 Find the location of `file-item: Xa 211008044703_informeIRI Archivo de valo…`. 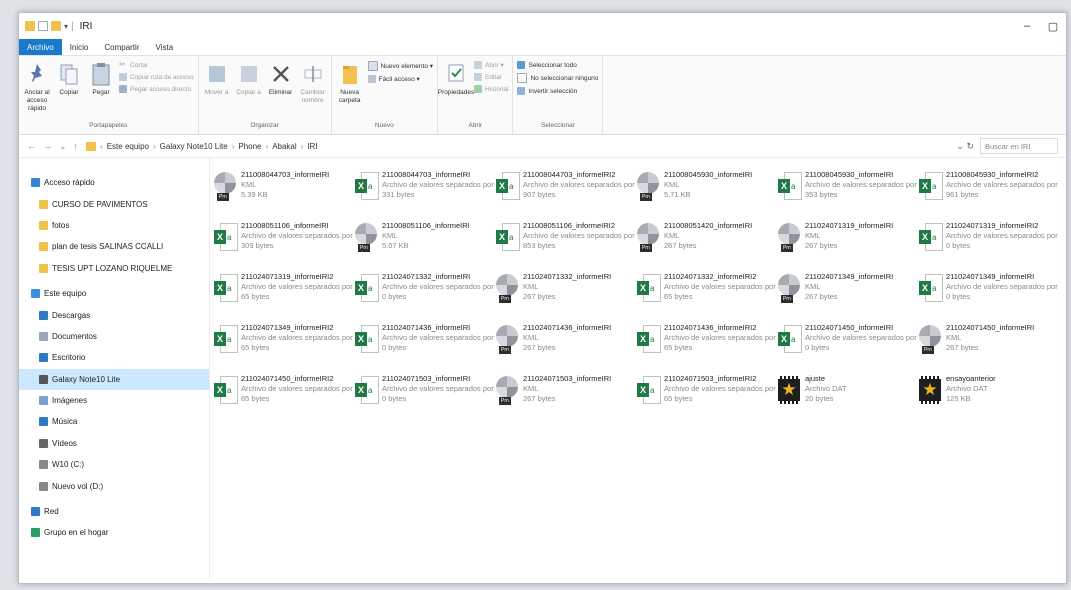

file-item: Xa 211008044703_informeIRI Archivo de valo… is located at coordinates (425, 195).